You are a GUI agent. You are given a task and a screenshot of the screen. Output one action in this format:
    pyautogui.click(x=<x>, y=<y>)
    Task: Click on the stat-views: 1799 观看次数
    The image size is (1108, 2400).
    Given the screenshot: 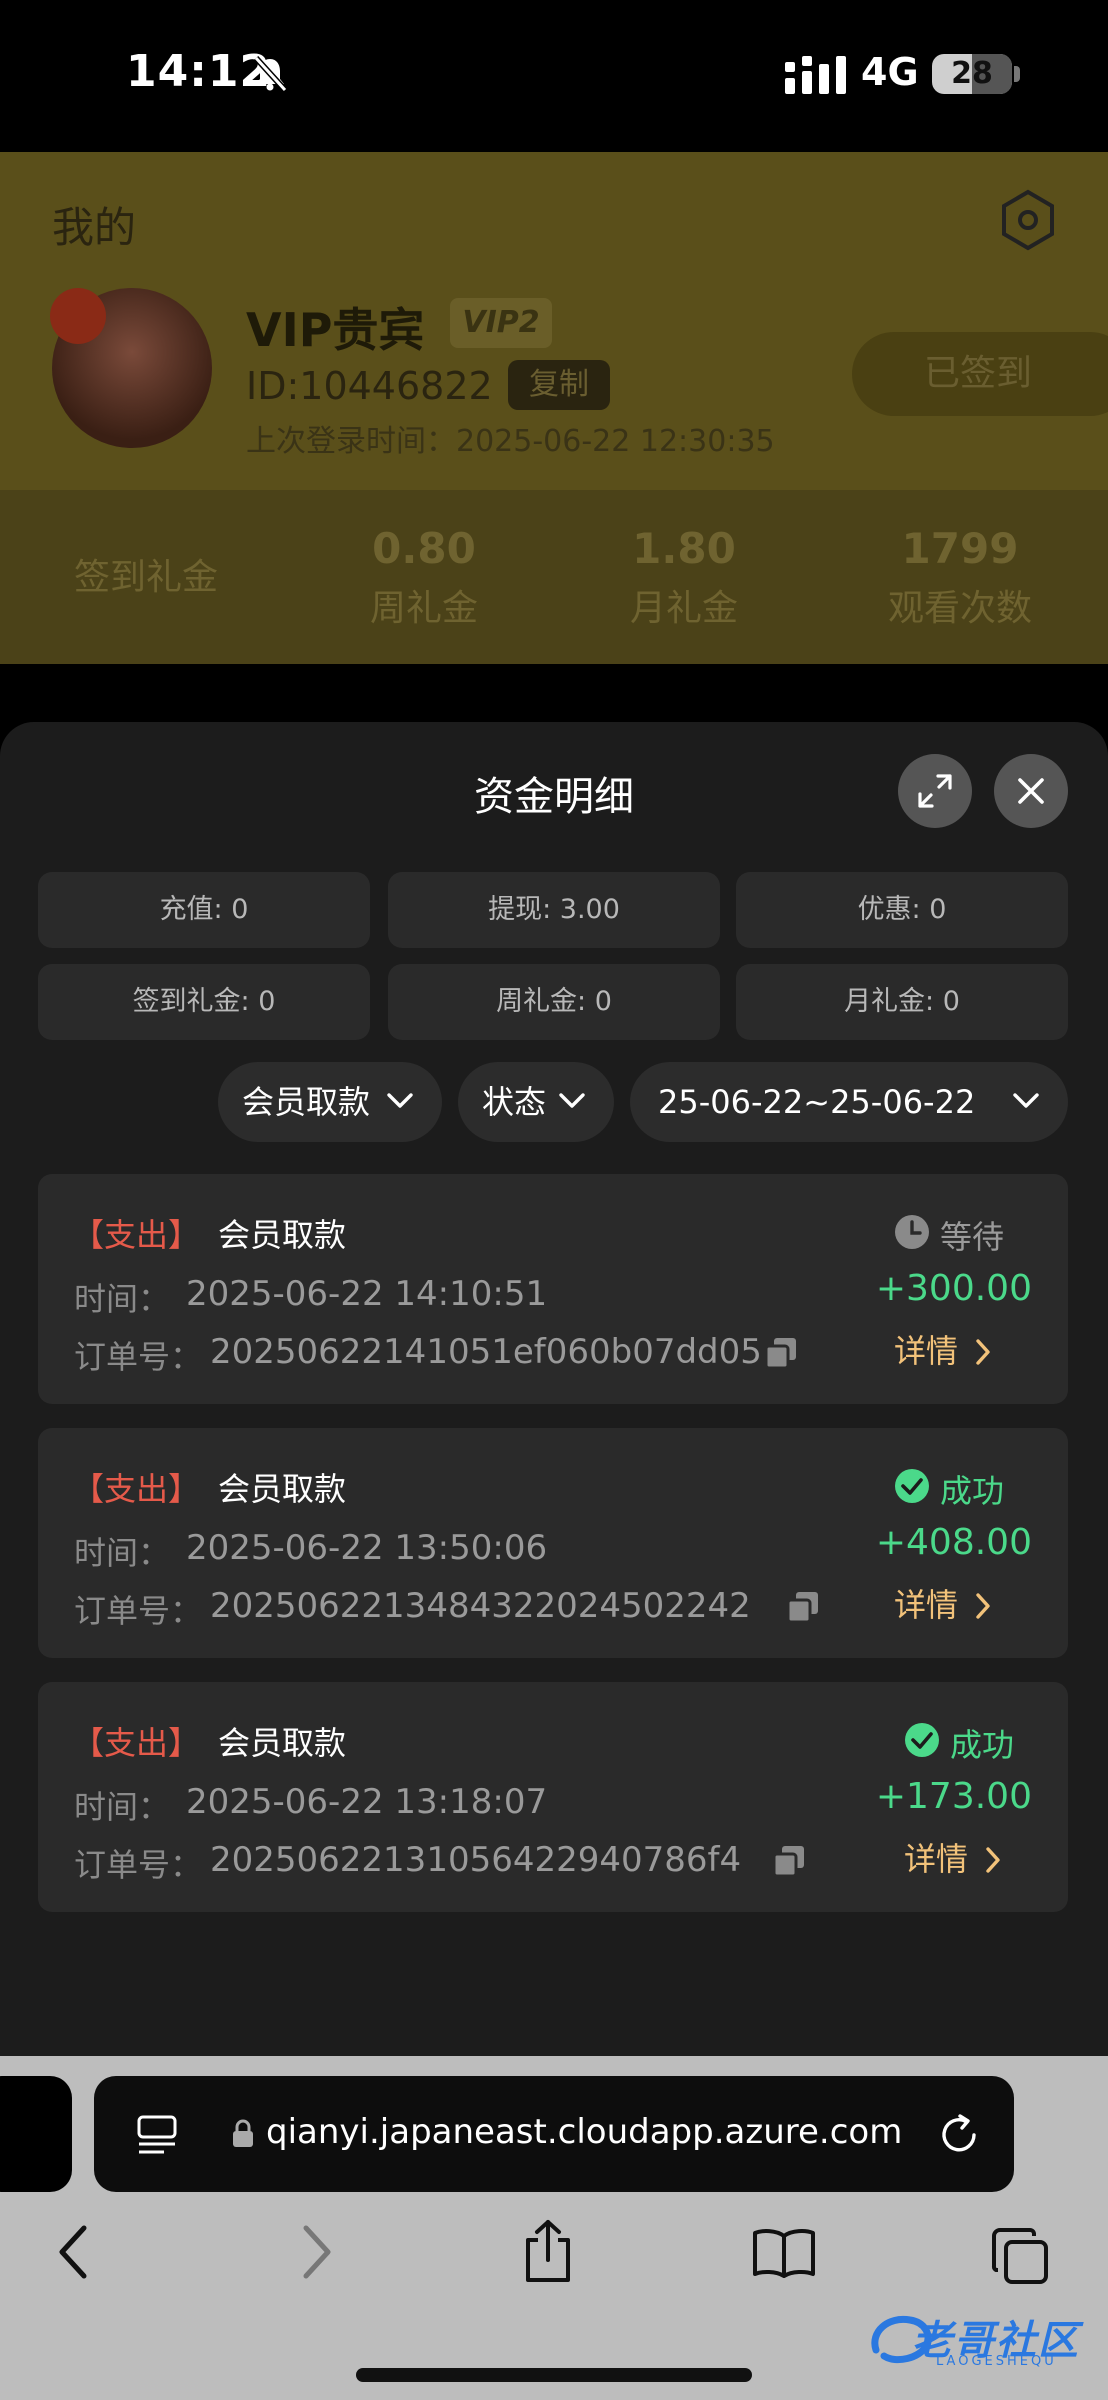 What is the action you would take?
    pyautogui.click(x=959, y=576)
    